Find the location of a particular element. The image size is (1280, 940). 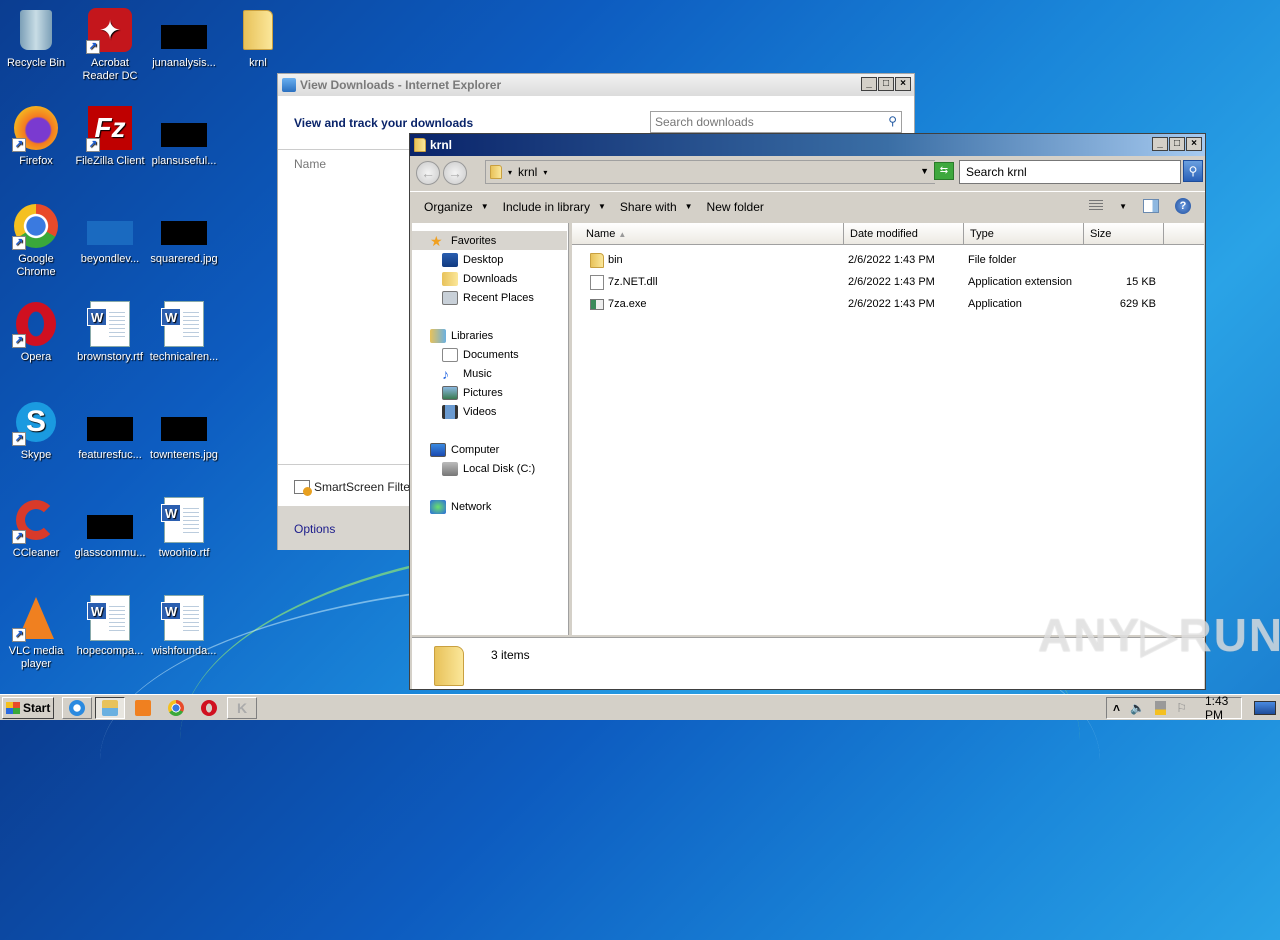

desktop-icon-vlc-media-player: ↗ VLC media player is located at coordinates (37, 632).